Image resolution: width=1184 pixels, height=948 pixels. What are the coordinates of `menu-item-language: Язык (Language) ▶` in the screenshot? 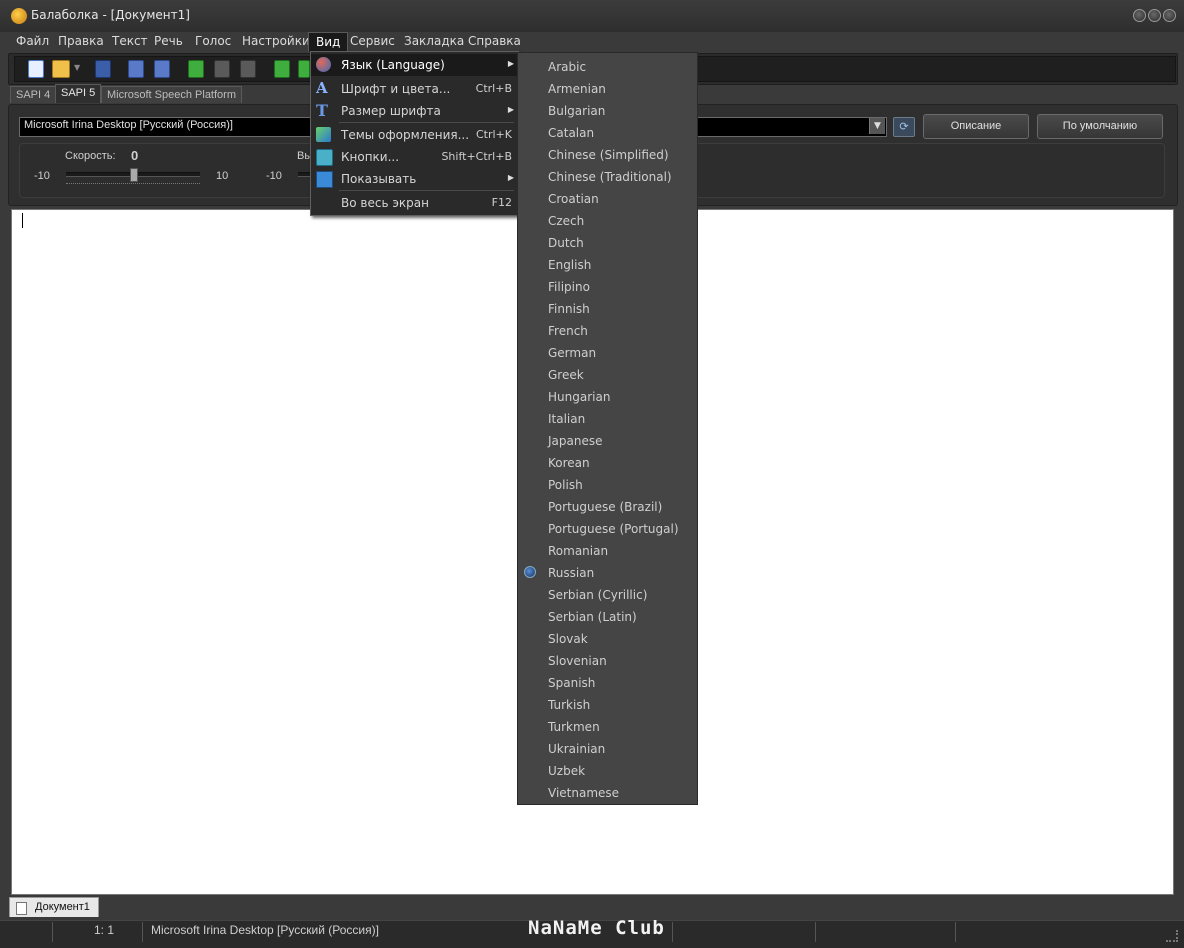 It's located at (414, 65).